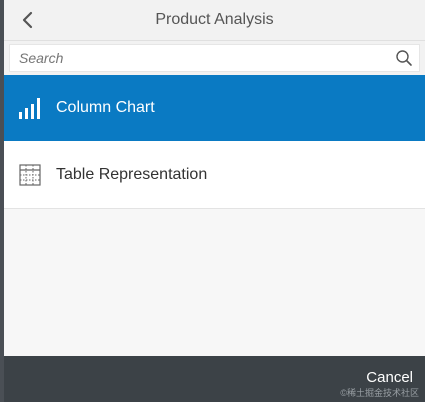  What do you see at coordinates (214, 379) in the screenshot?
I see `dialog-footer: Cancel ©稀土掘金技术社区` at bounding box center [214, 379].